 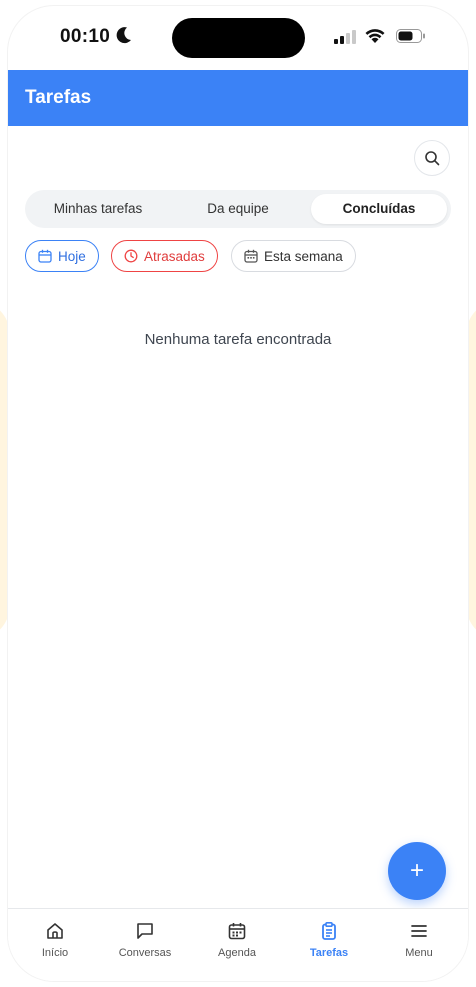 I want to click on tab-agenda: Agenda, so click(x=237, y=940).